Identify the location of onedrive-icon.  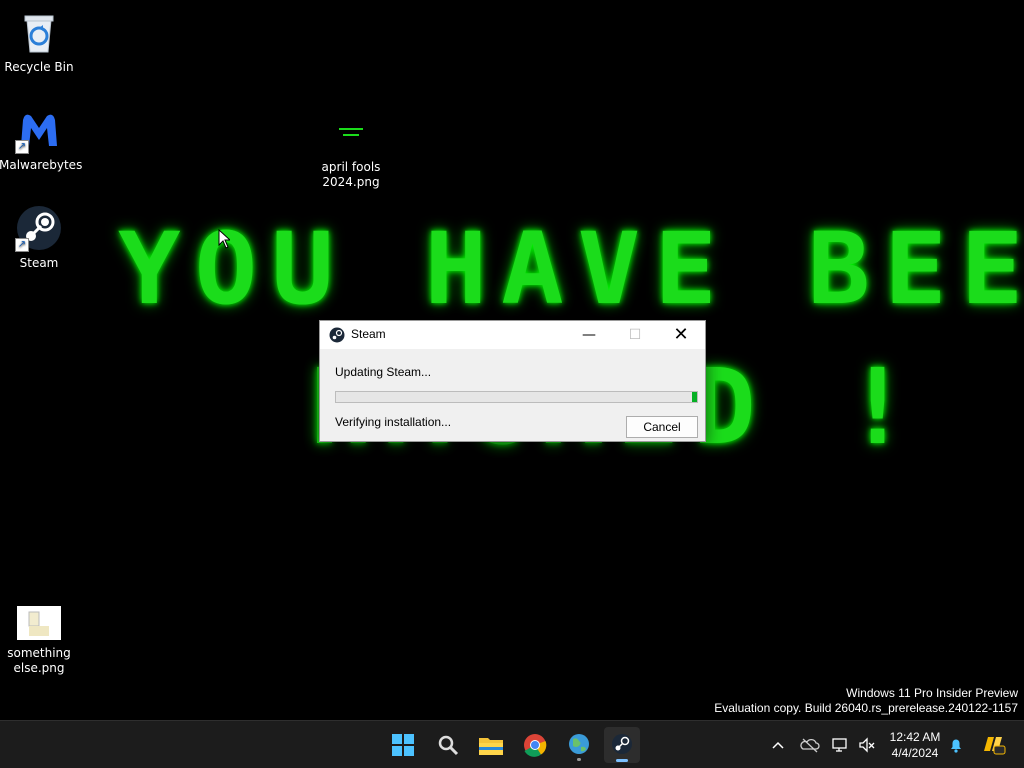
(810, 745).